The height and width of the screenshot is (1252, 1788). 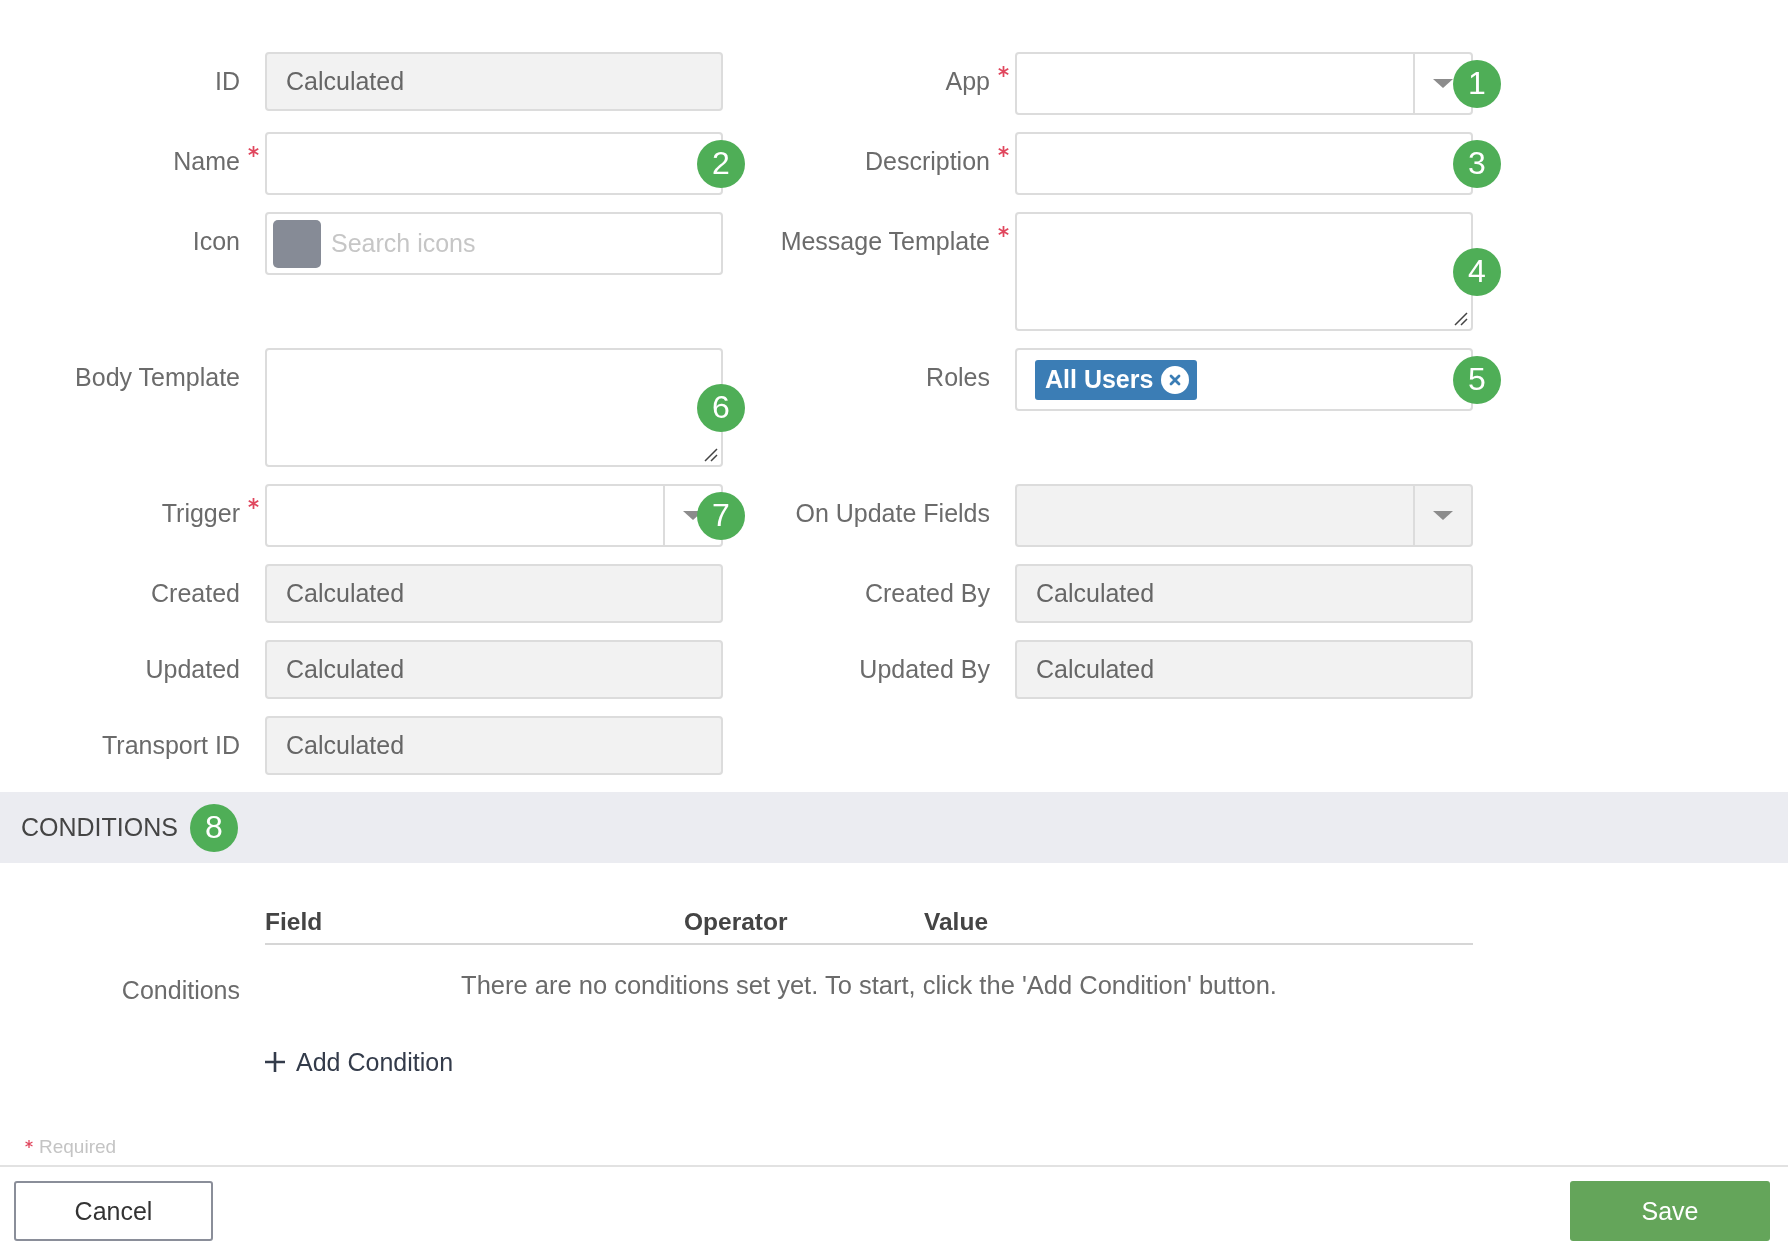 What do you see at coordinates (297, 244) in the screenshot?
I see `swatch-icon` at bounding box center [297, 244].